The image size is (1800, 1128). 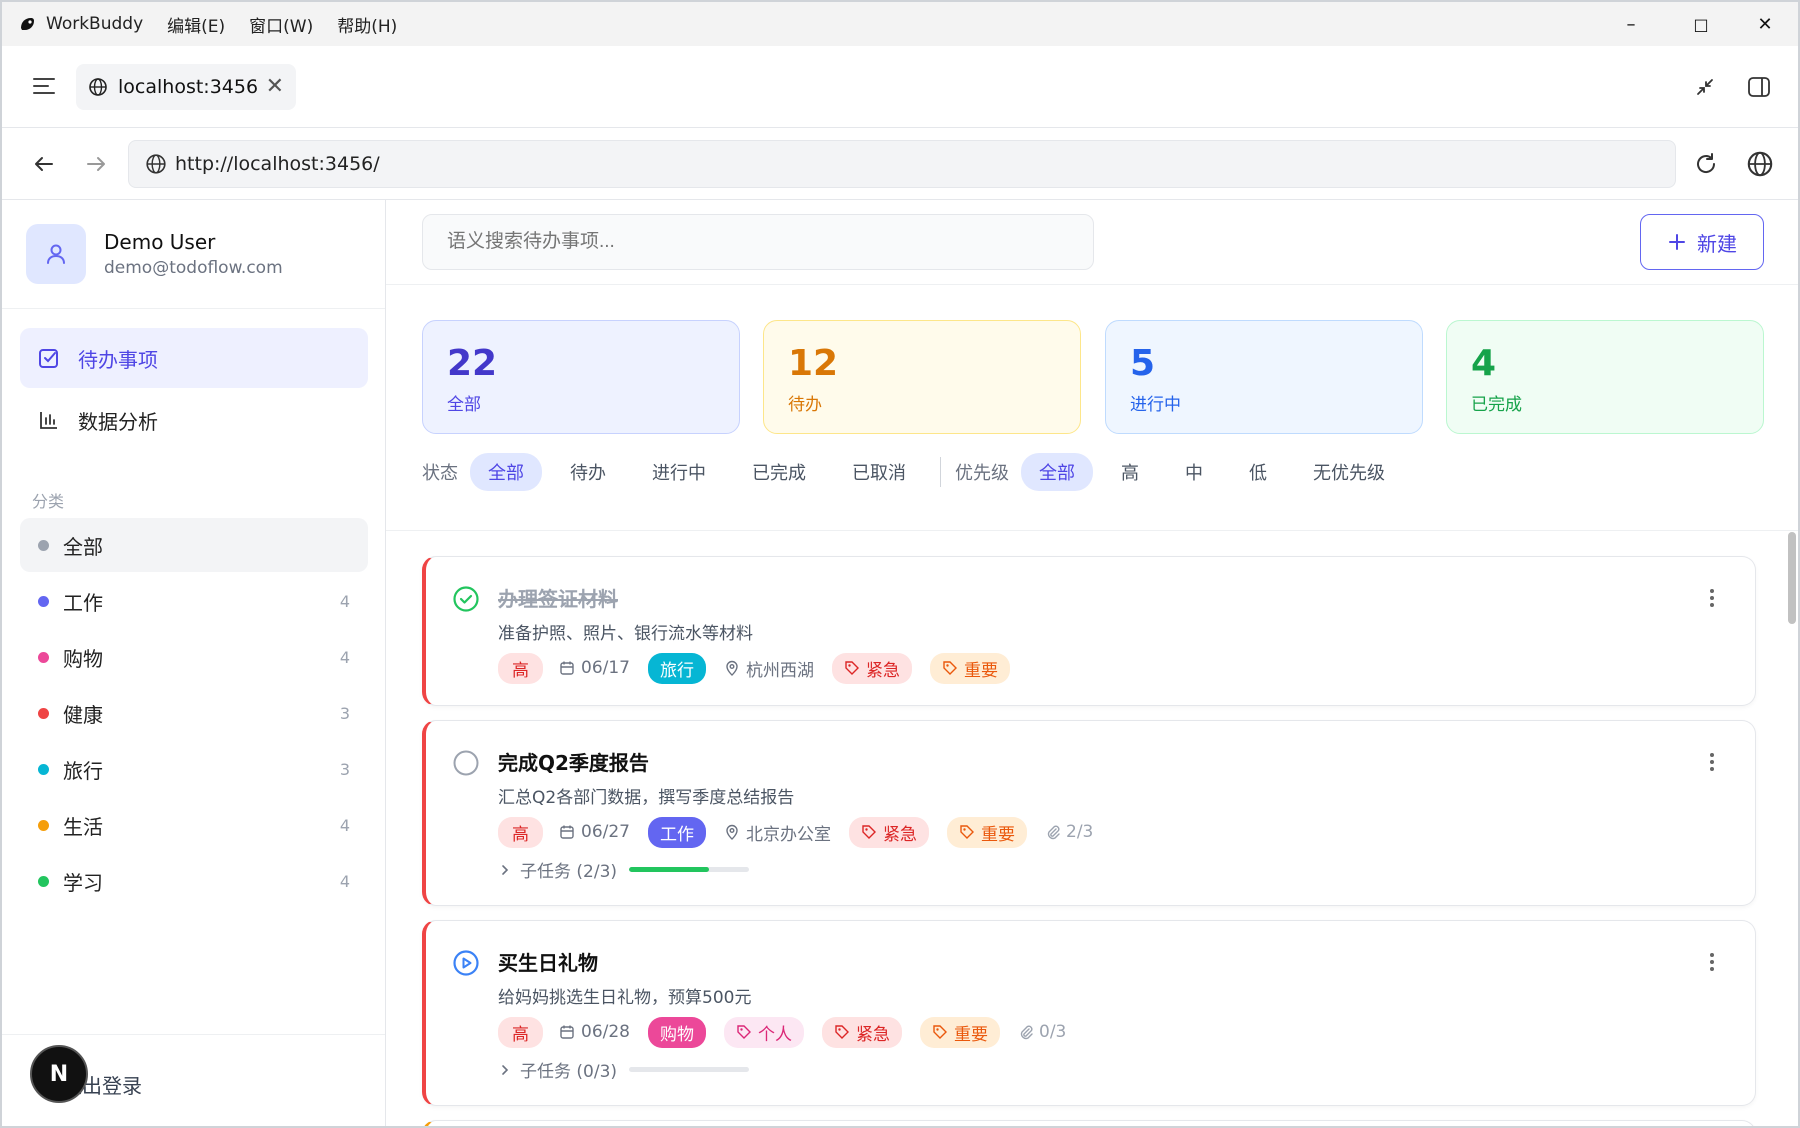 What do you see at coordinates (194, 420) in the screenshot?
I see `nav-item-analytics: 数据分析` at bounding box center [194, 420].